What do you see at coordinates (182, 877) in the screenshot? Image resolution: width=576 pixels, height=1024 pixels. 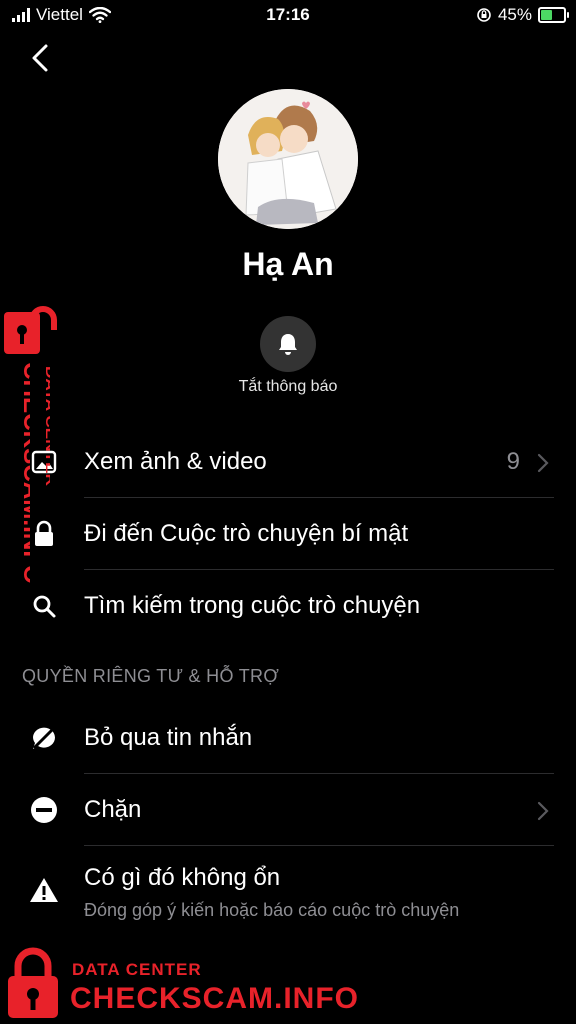 I see `report-label: Có gì đó không ổn` at bounding box center [182, 877].